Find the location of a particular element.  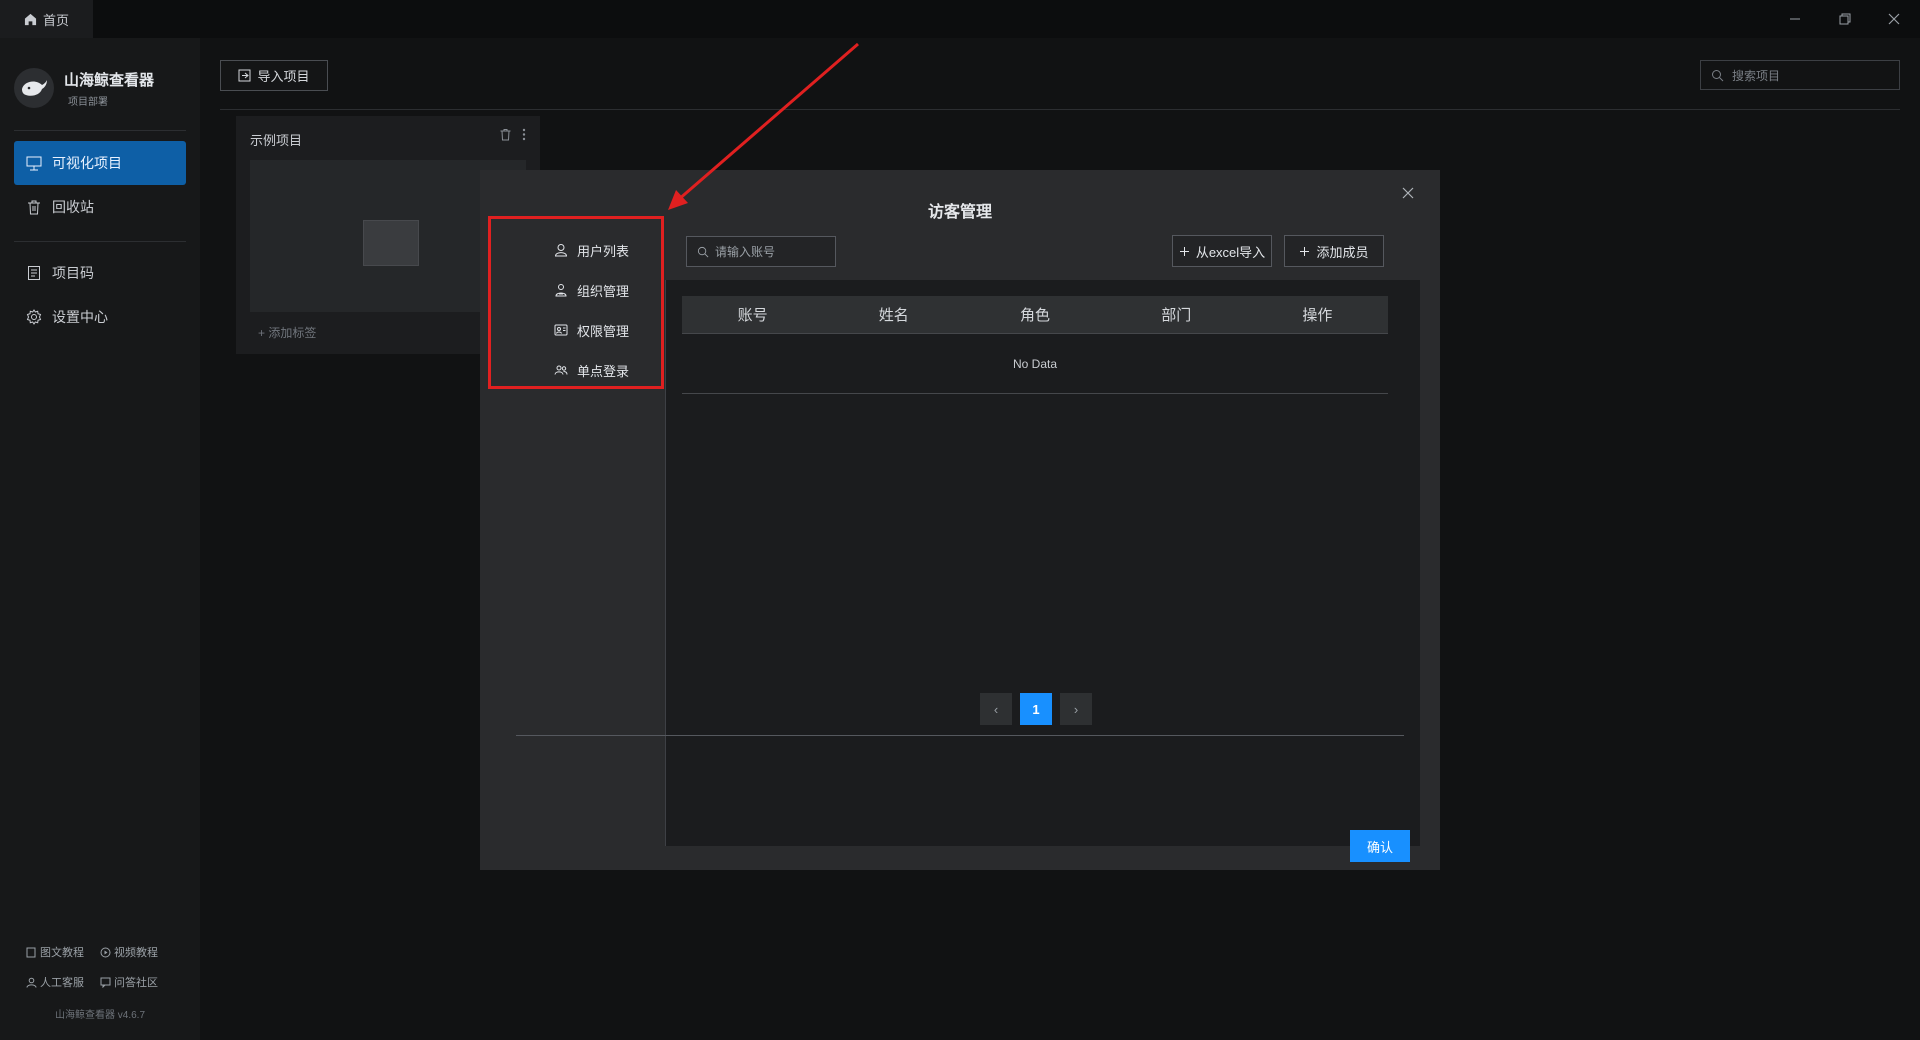

sidebar-item-visual-projects: 可视化项目 is located at coordinates (100, 163).